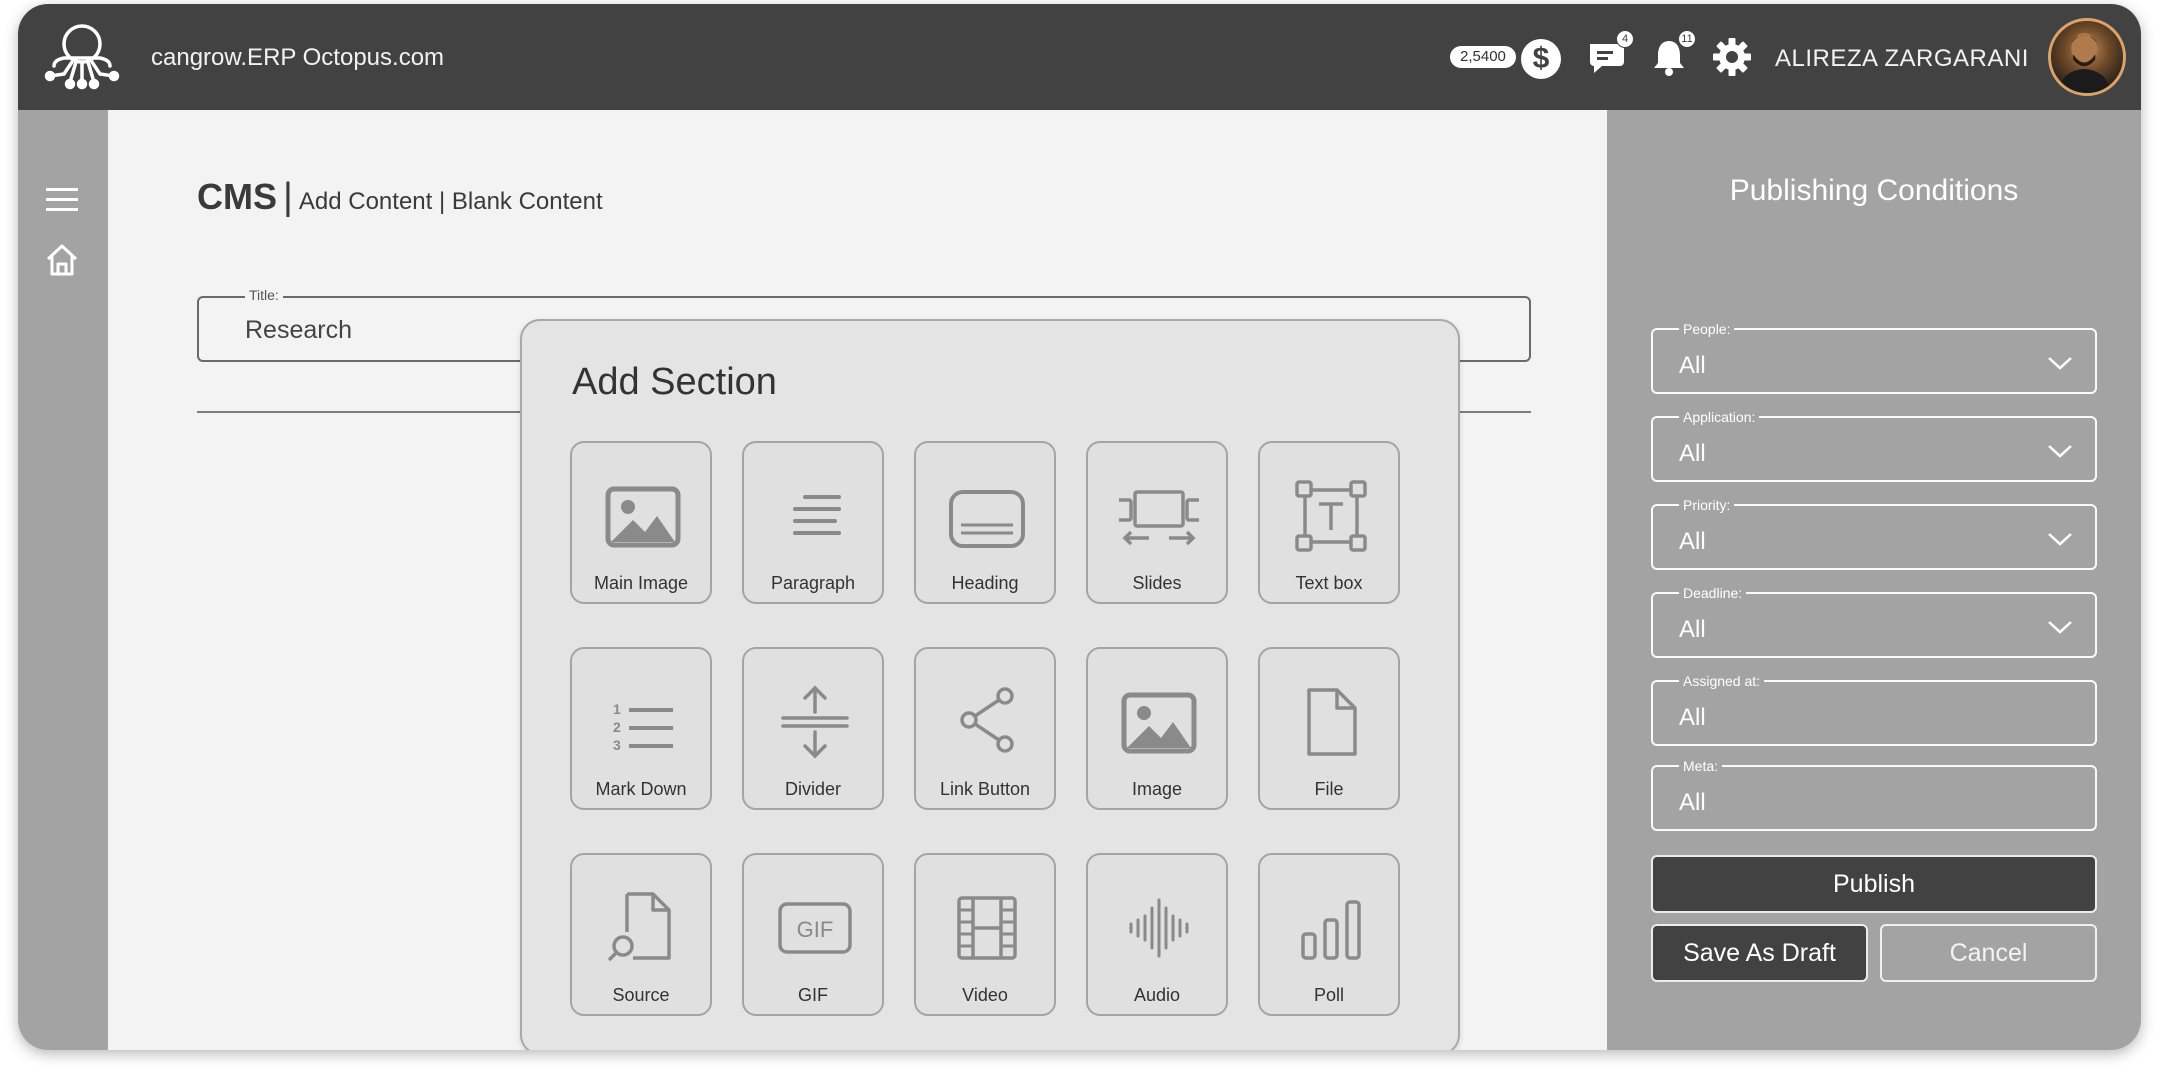  I want to click on tile-label: Link Button, so click(985, 789).